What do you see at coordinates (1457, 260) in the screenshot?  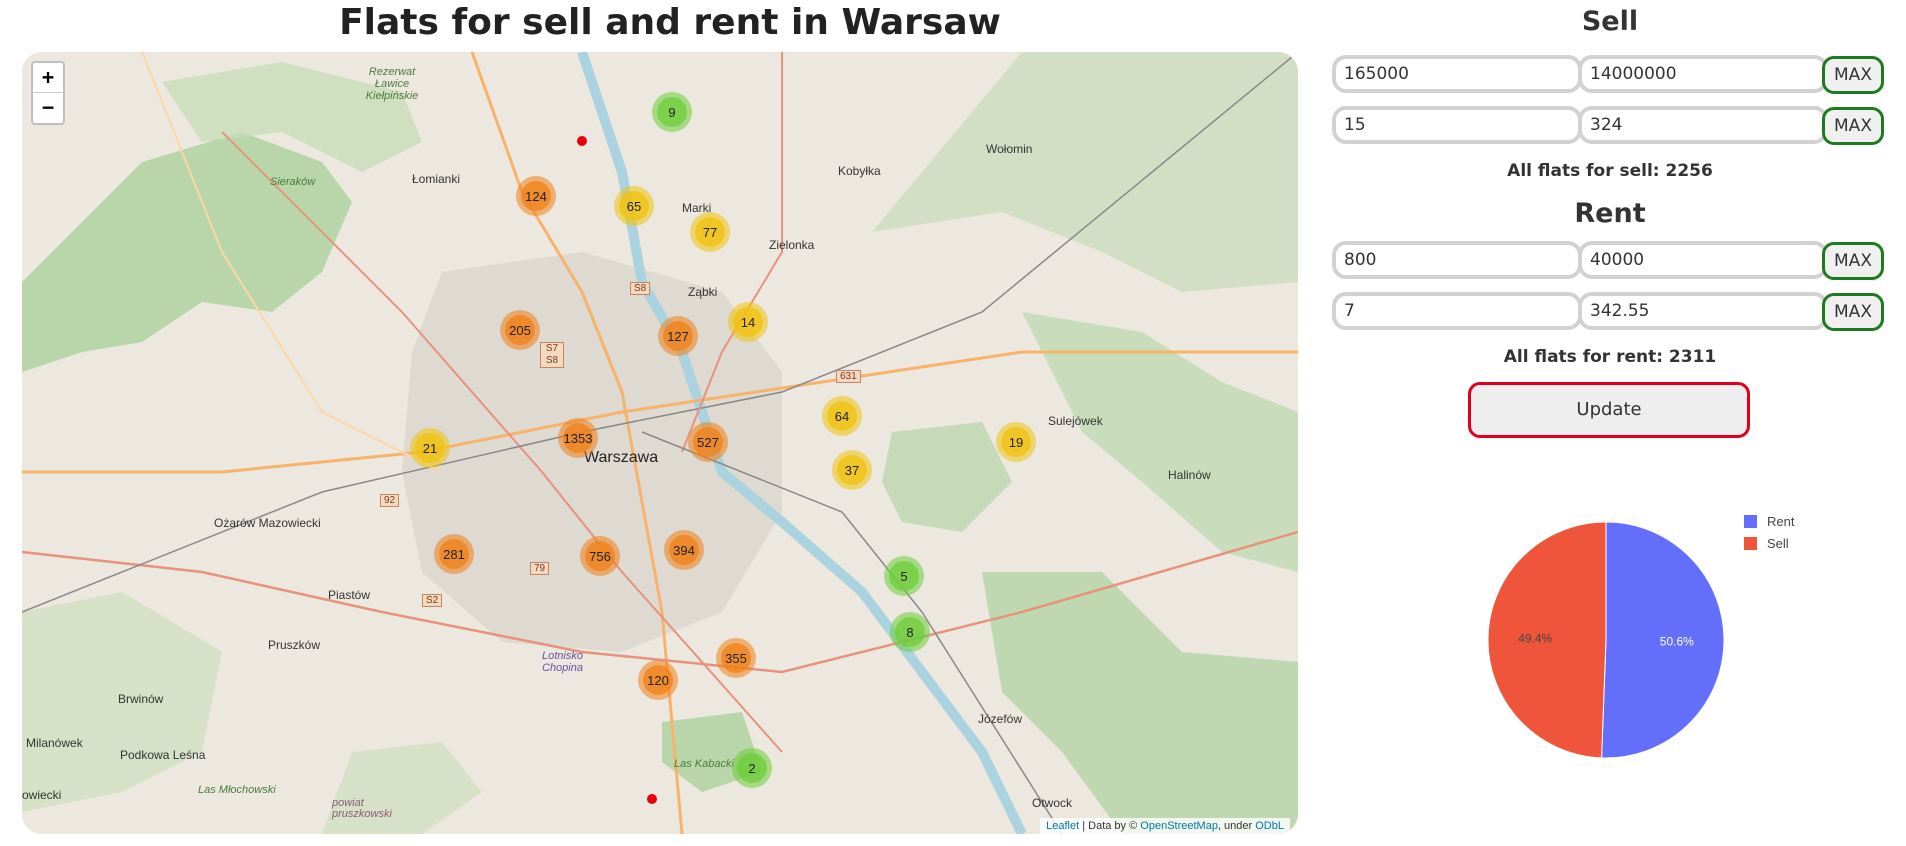 I see `rent-price-min-input: 800` at bounding box center [1457, 260].